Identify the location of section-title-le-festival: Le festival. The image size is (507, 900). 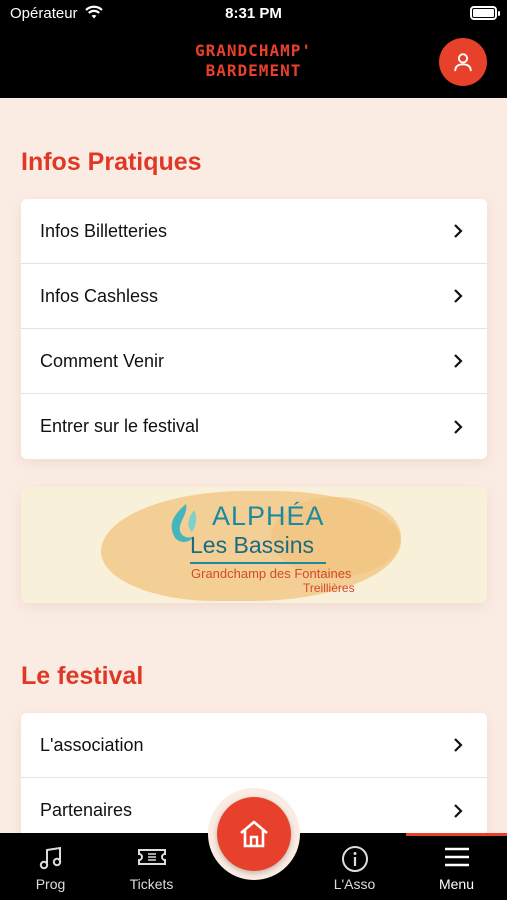
(82, 676).